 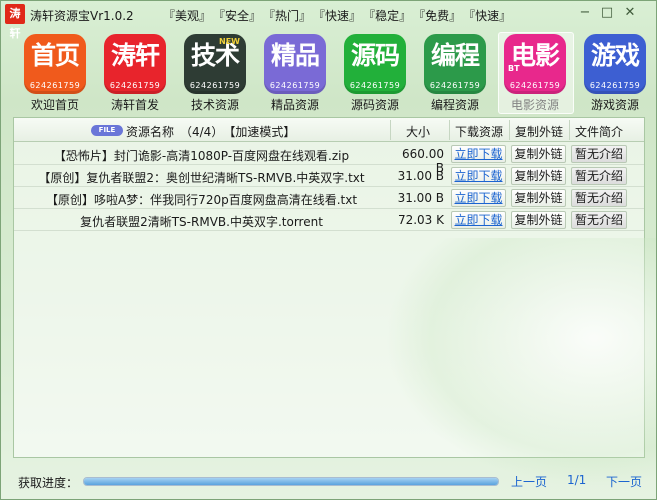 What do you see at coordinates (187, 16) in the screenshot?
I see `slogan-item: 『美观』` at bounding box center [187, 16].